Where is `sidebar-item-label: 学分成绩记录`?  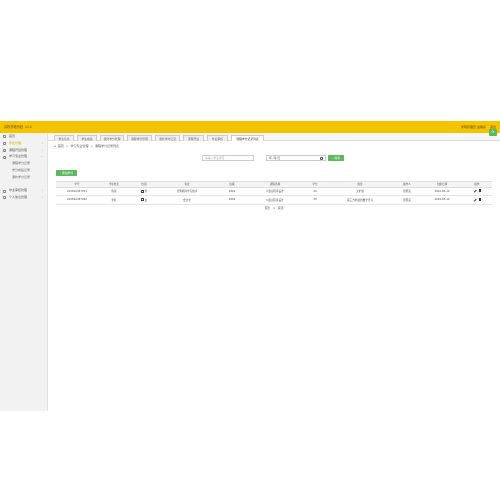 sidebar-item-label: 学分成绩记录 is located at coordinates (21, 169).